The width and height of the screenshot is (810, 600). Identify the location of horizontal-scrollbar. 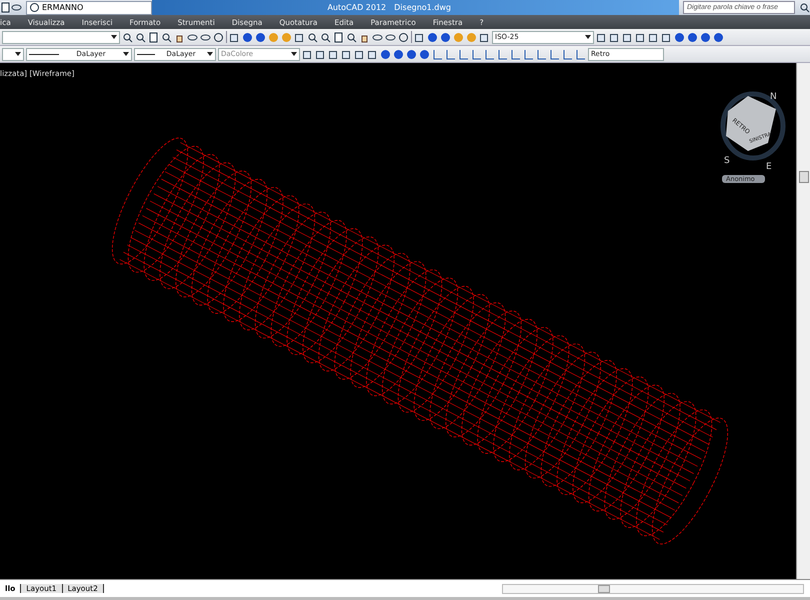
(653, 589).